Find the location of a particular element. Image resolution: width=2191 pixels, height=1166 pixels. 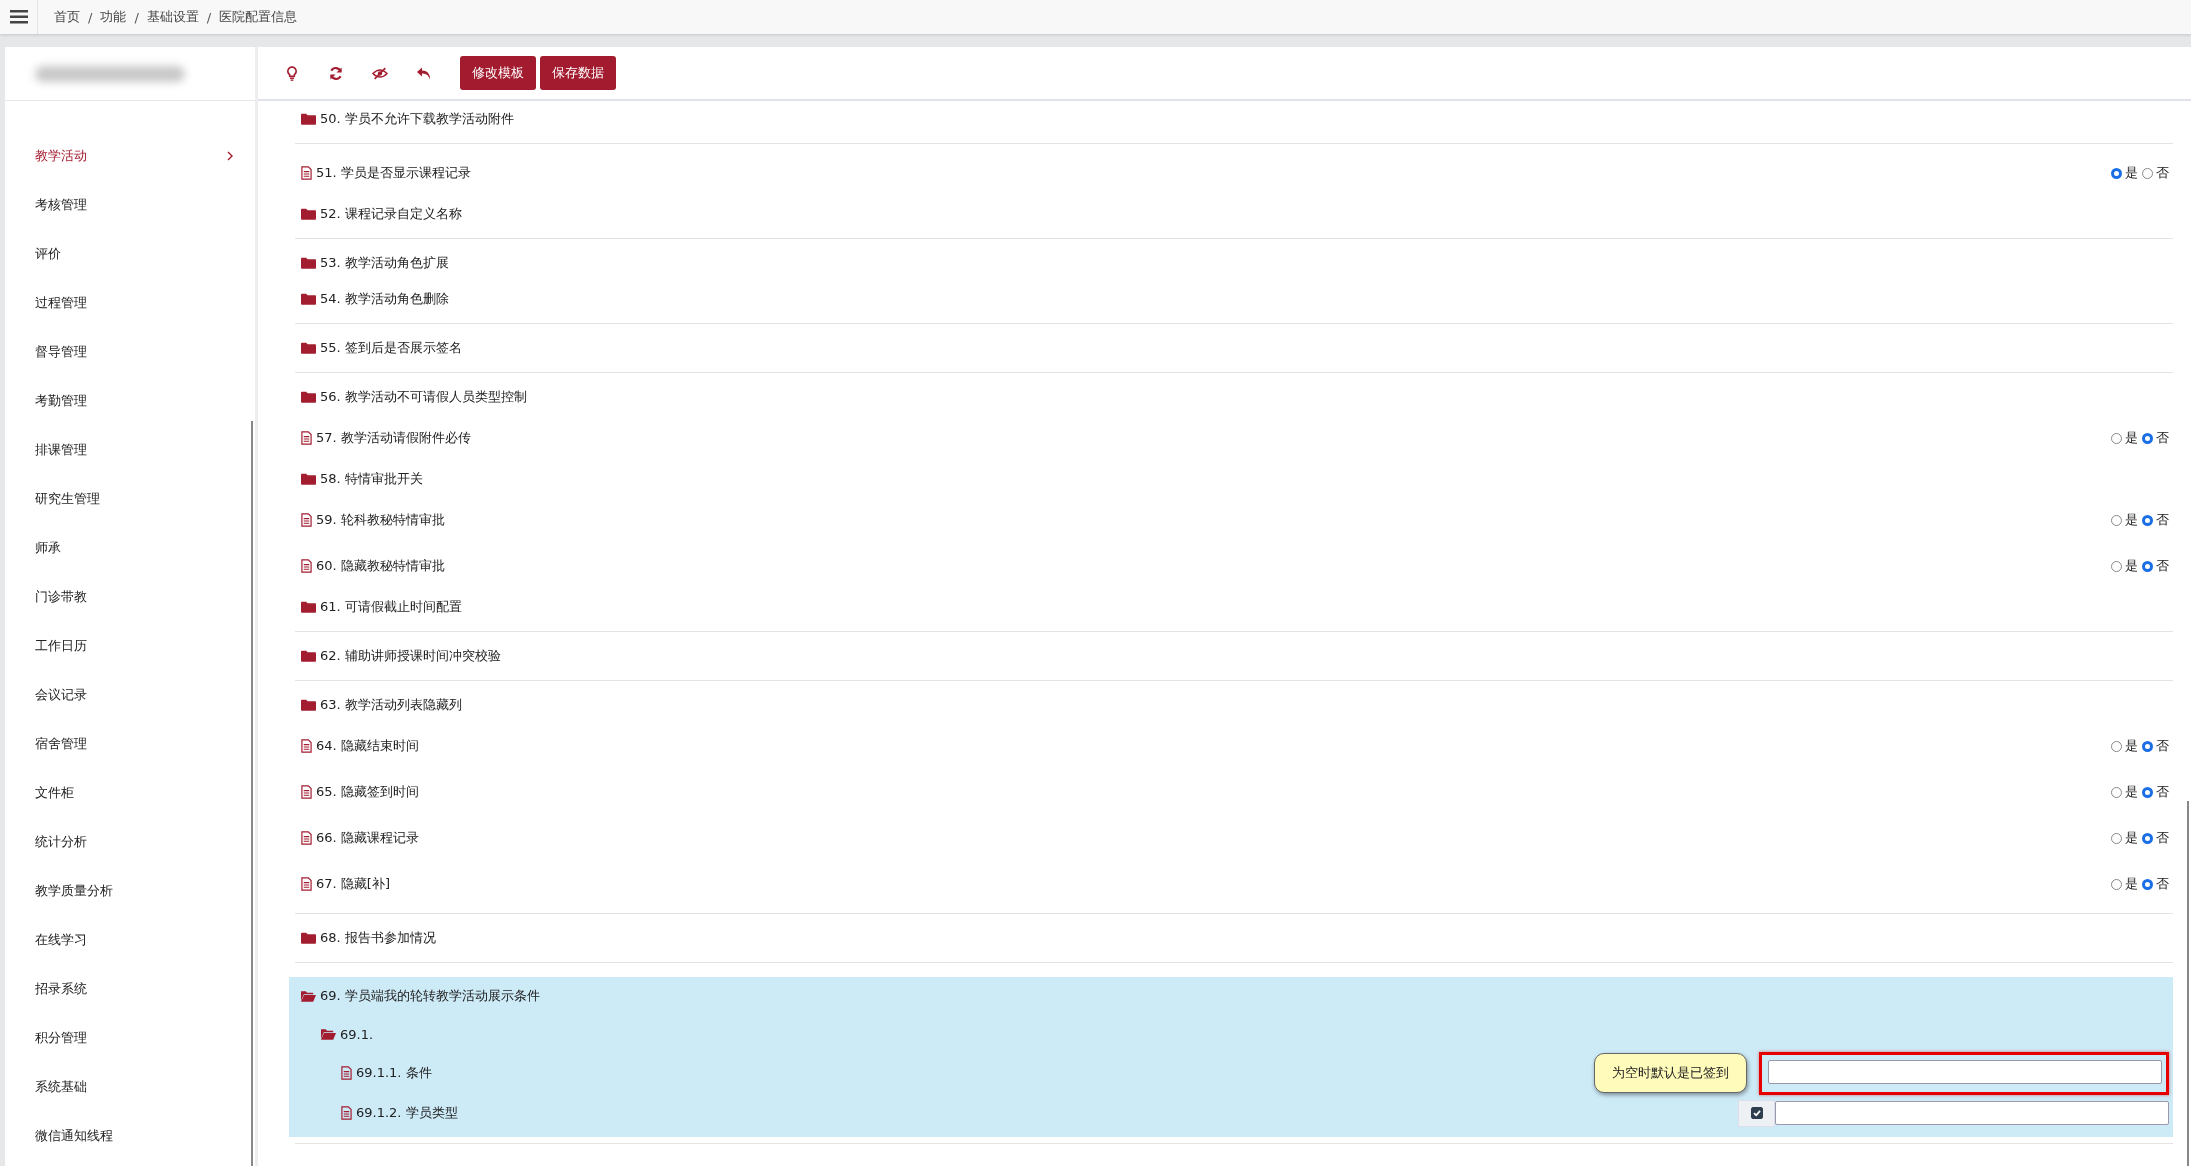

sidebar-item: 师承 is located at coordinates (130, 547).